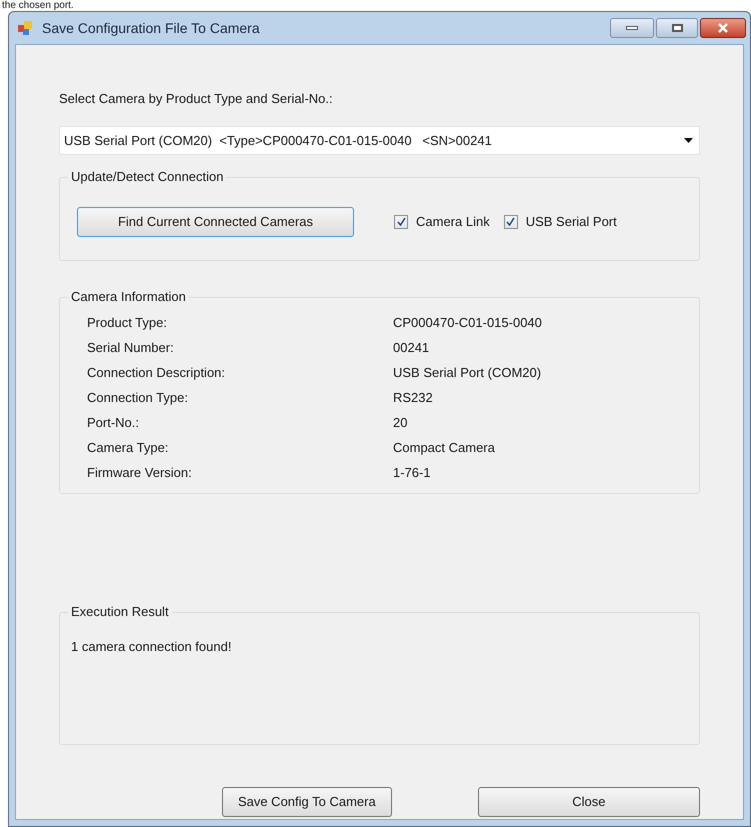 This screenshot has width=751, height=827. I want to click on info-value: CP000470-C01-015-0040, so click(467, 323).